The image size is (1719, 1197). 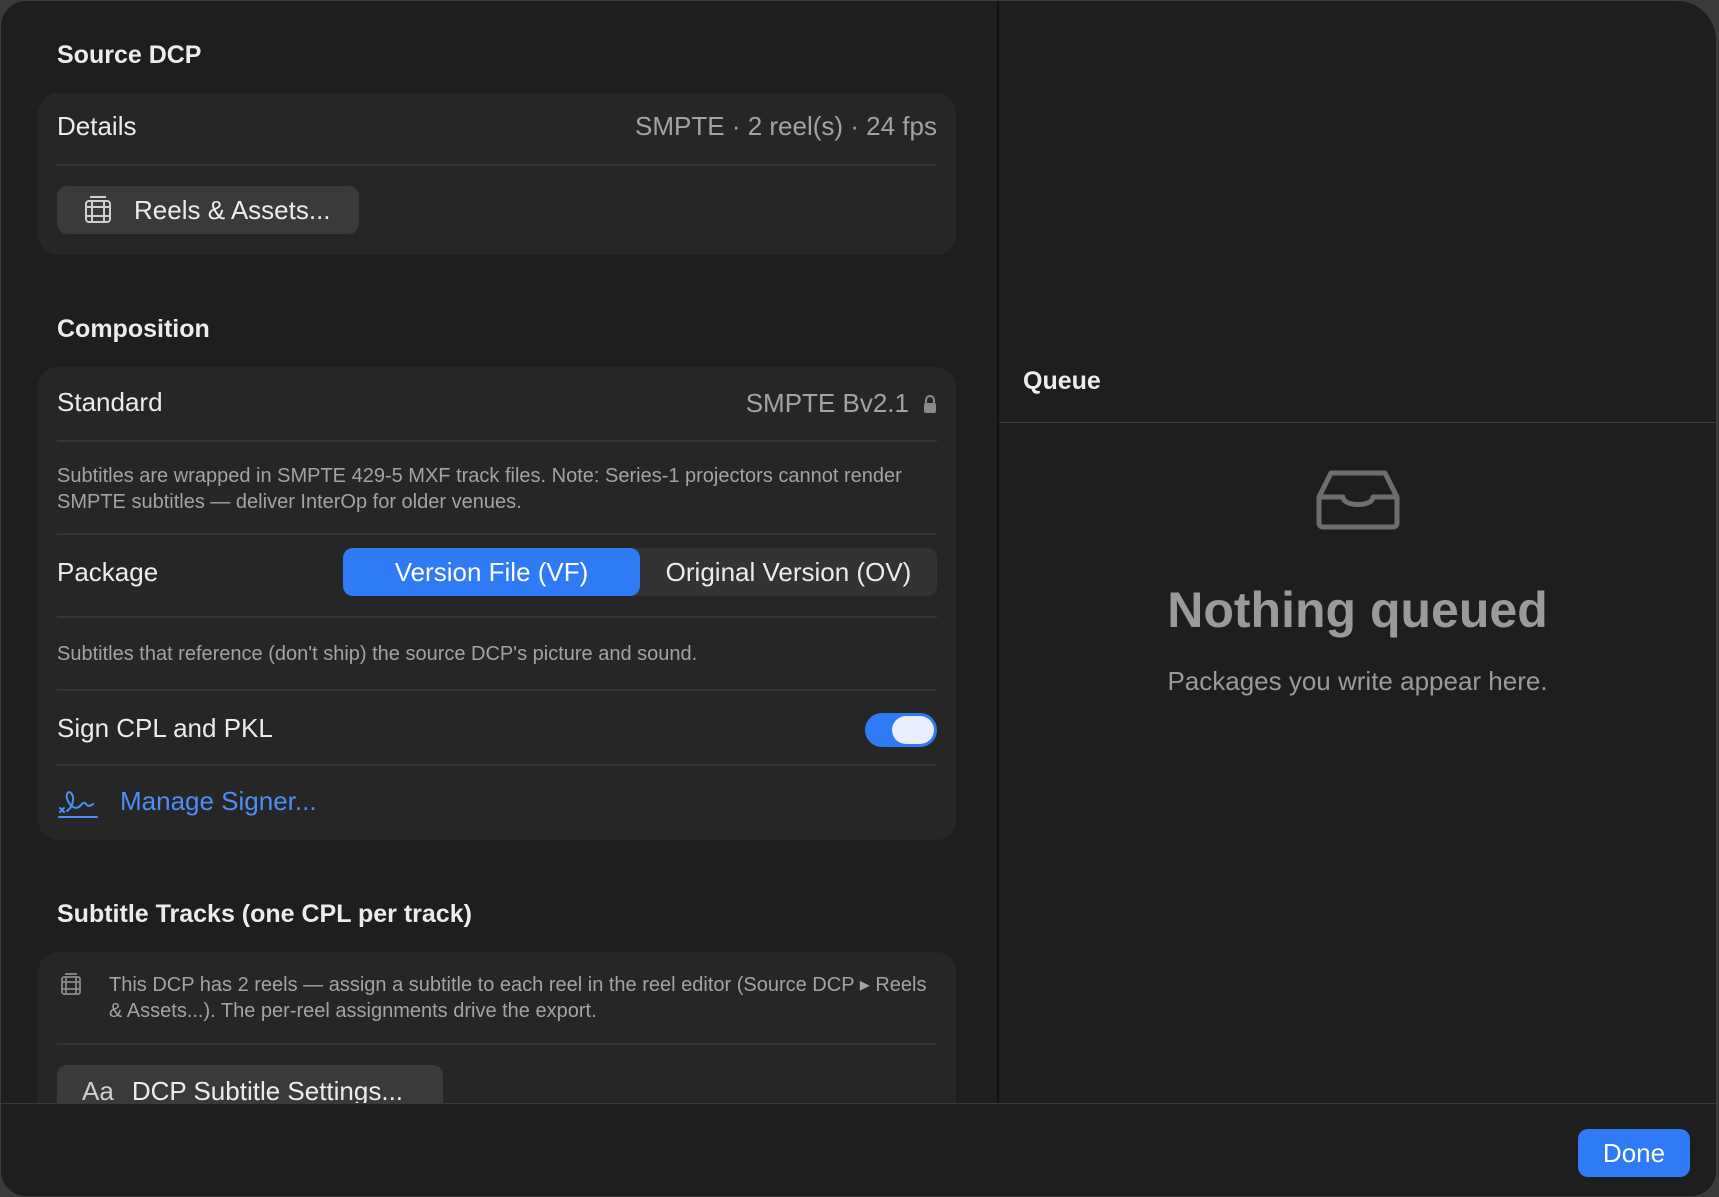 What do you see at coordinates (788, 572) in the screenshot?
I see `package-option-ov: Original Version (OV)` at bounding box center [788, 572].